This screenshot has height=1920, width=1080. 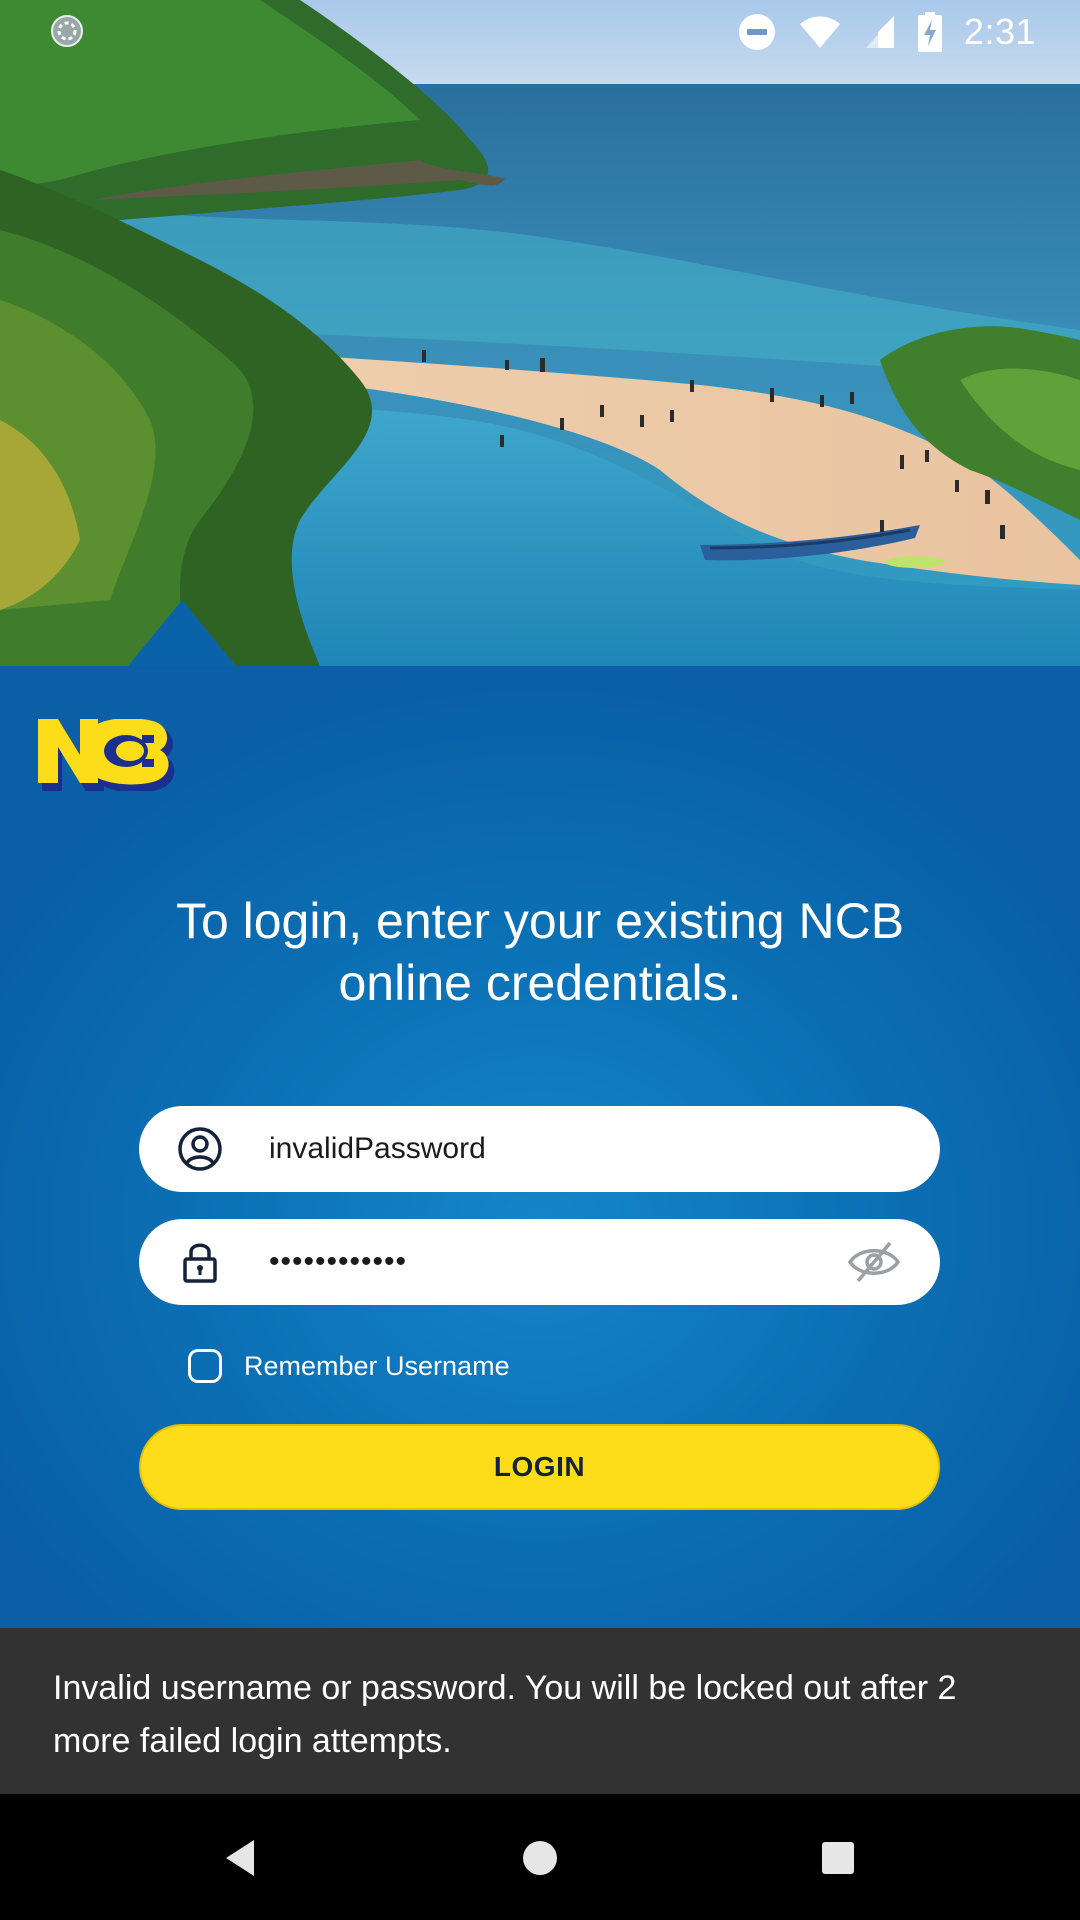 What do you see at coordinates (819, 32) in the screenshot?
I see `wifi-icon` at bounding box center [819, 32].